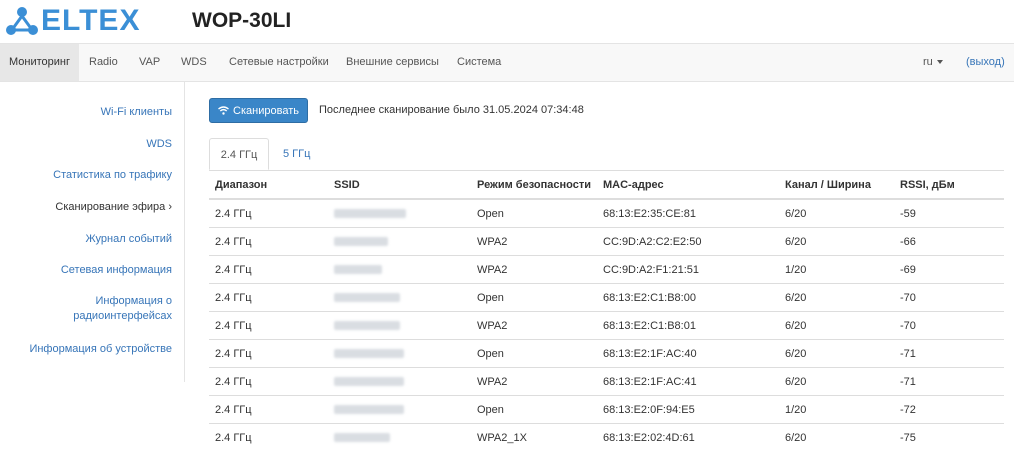 This screenshot has height=451, width=1014. I want to click on sidebar-item-wifi-clients: Wi-Fi клиенты, so click(136, 112).